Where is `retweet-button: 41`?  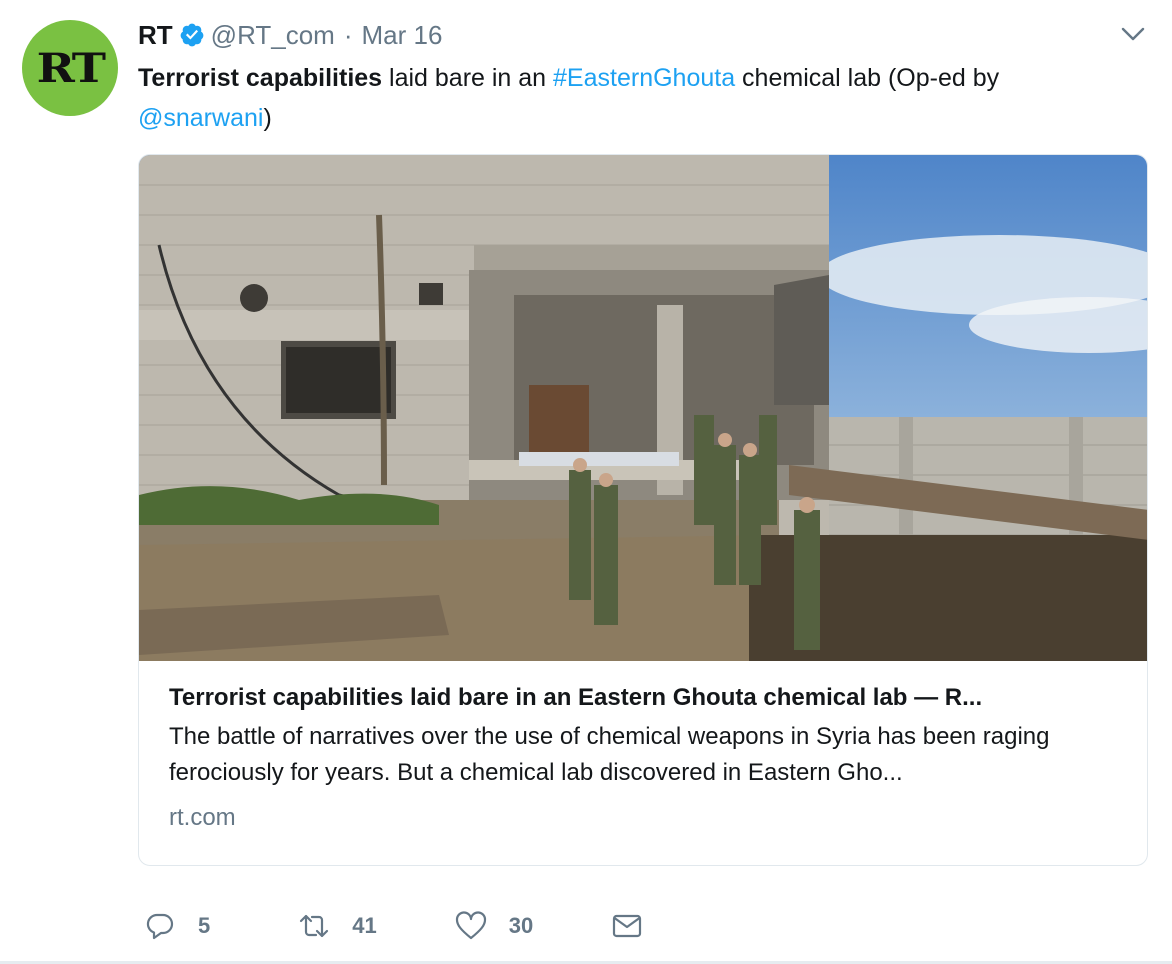
retweet-button: 41 is located at coordinates (337, 926).